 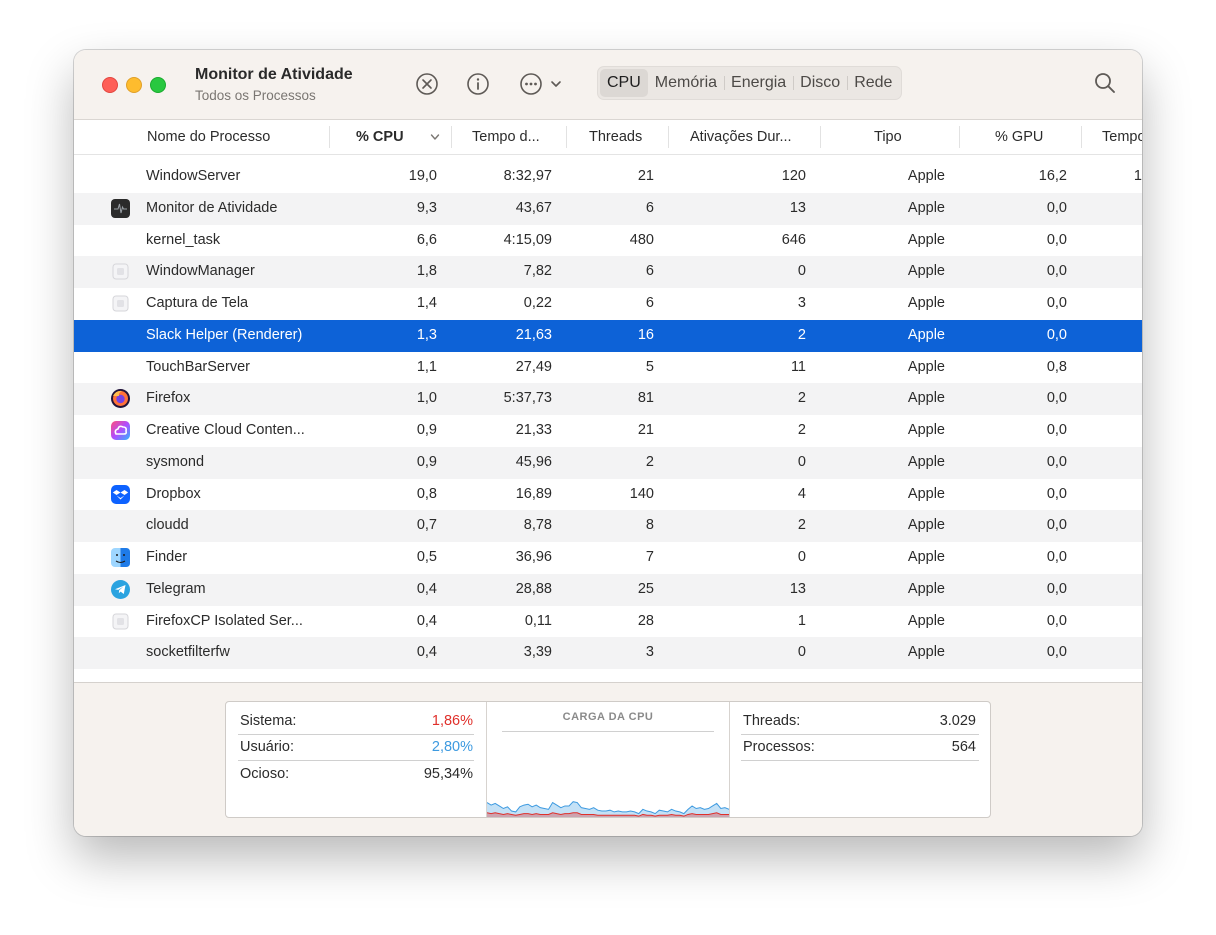 I want to click on thread-count: 25, so click(x=645, y=588).